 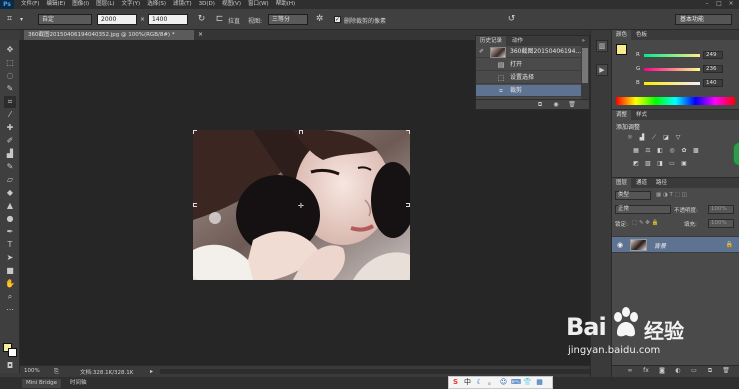 I want to click on path-select-tool-icon: ➤, so click(x=10, y=258).